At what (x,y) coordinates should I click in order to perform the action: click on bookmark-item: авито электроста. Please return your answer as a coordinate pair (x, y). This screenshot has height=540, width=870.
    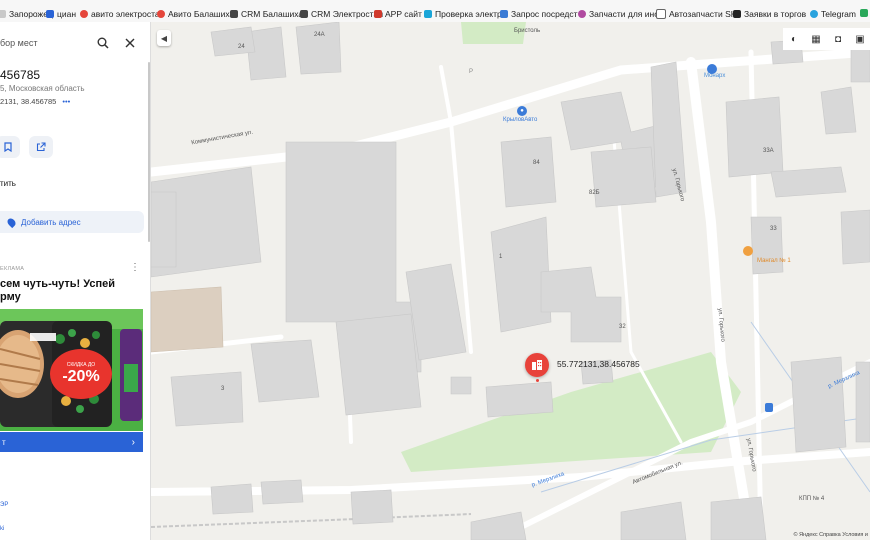
    Looking at the image, I should click on (120, 14).